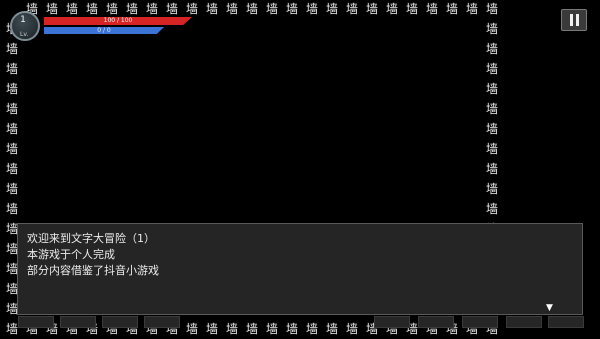 This screenshot has width=600, height=339. What do you see at coordinates (24, 34) in the screenshot?
I see `level-tag: Lv.` at bounding box center [24, 34].